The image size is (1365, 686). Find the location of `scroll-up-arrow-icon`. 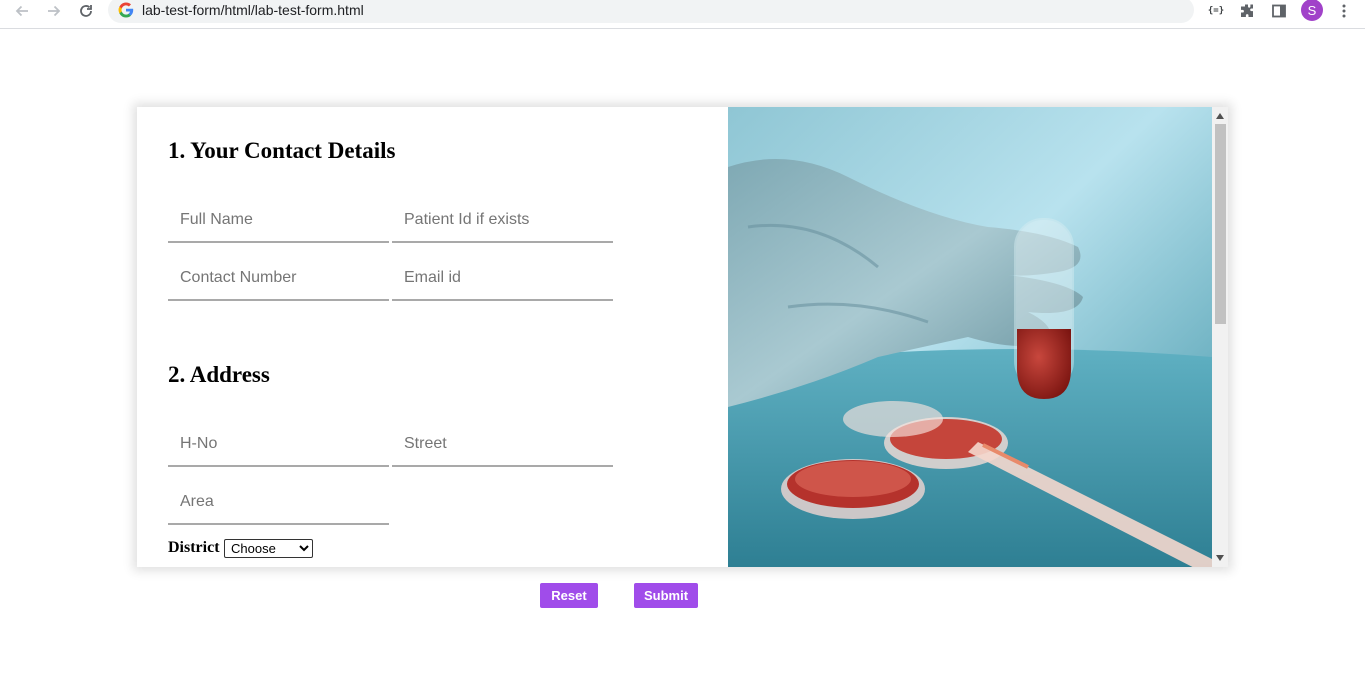

scroll-up-arrow-icon is located at coordinates (1220, 116).